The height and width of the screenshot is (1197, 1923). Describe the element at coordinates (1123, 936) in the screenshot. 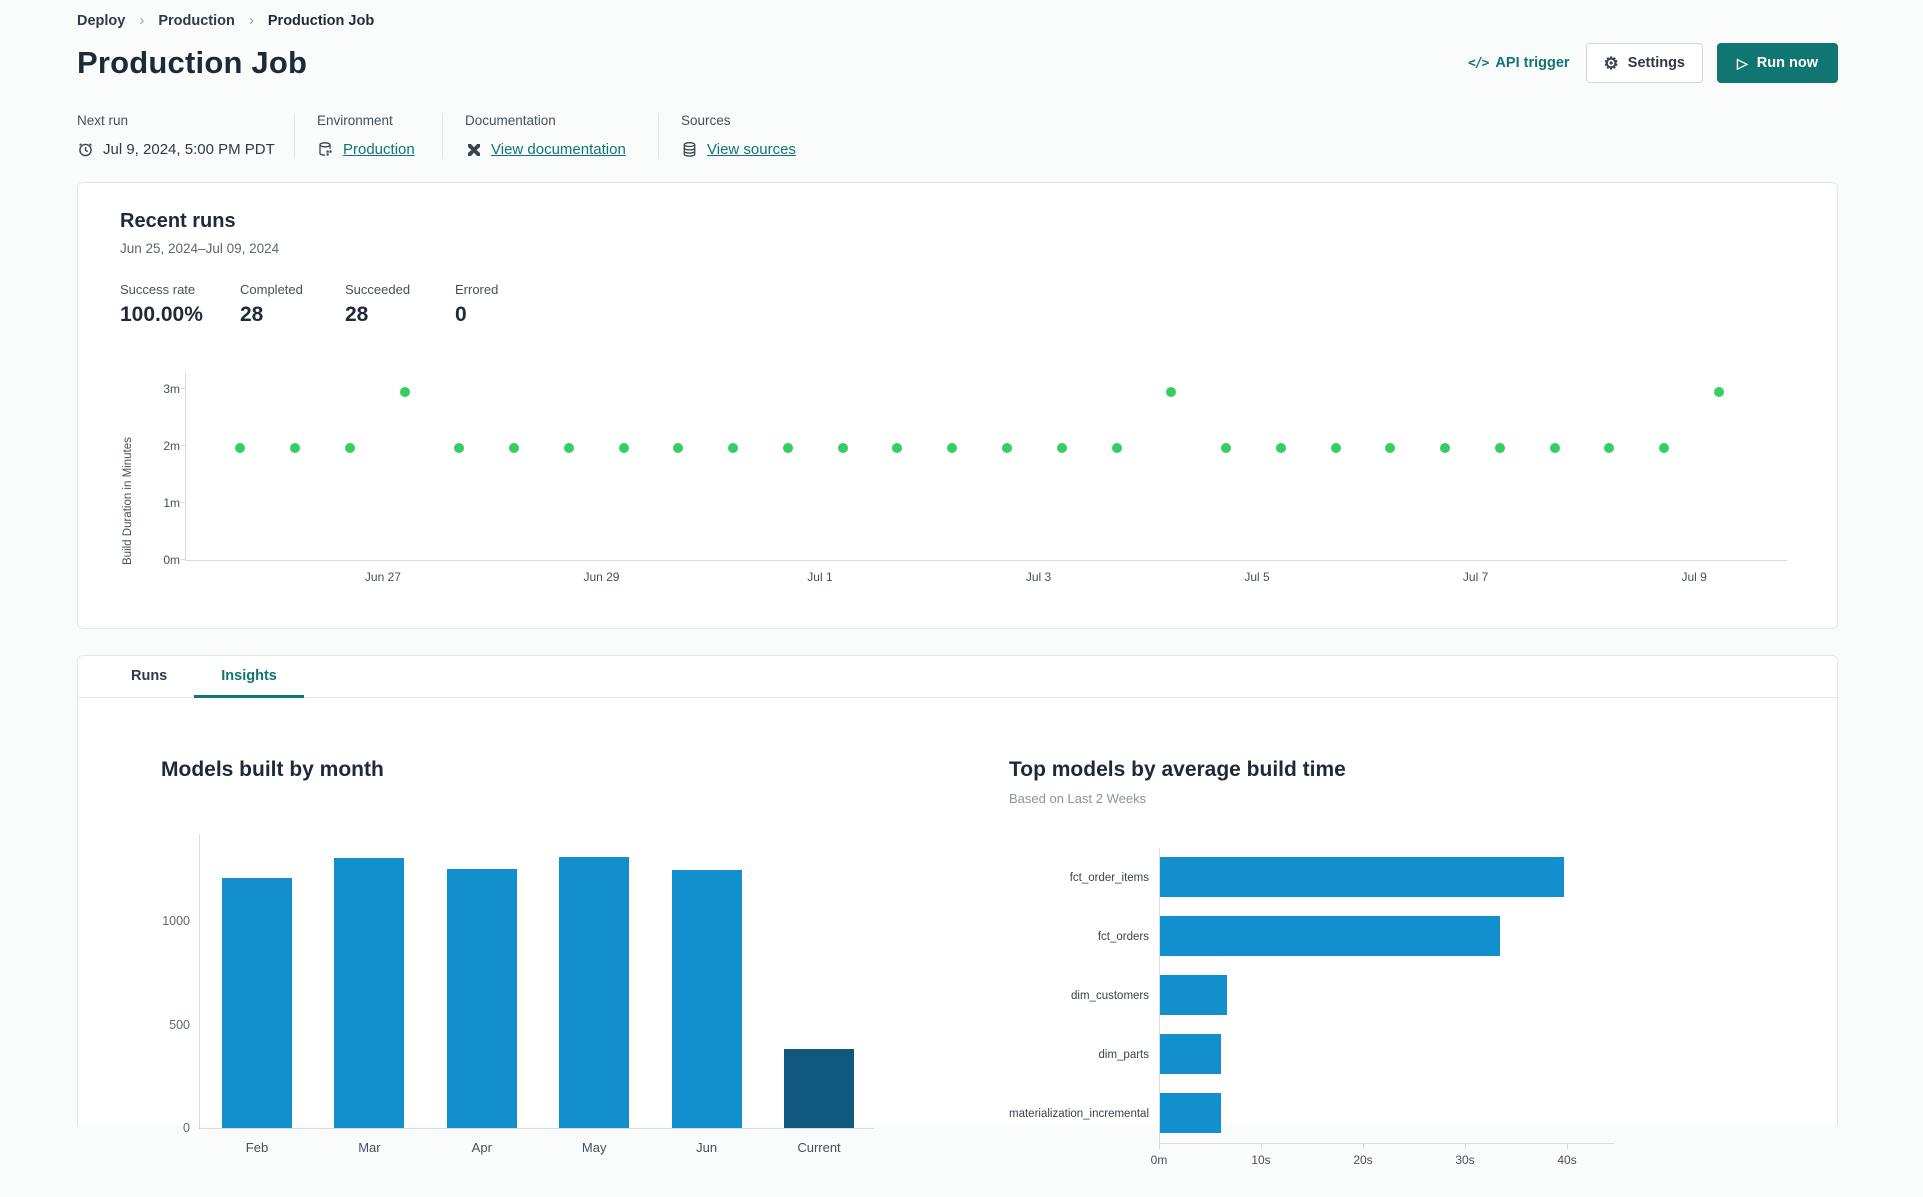

I see `model-name-label: fct_orders` at that location.